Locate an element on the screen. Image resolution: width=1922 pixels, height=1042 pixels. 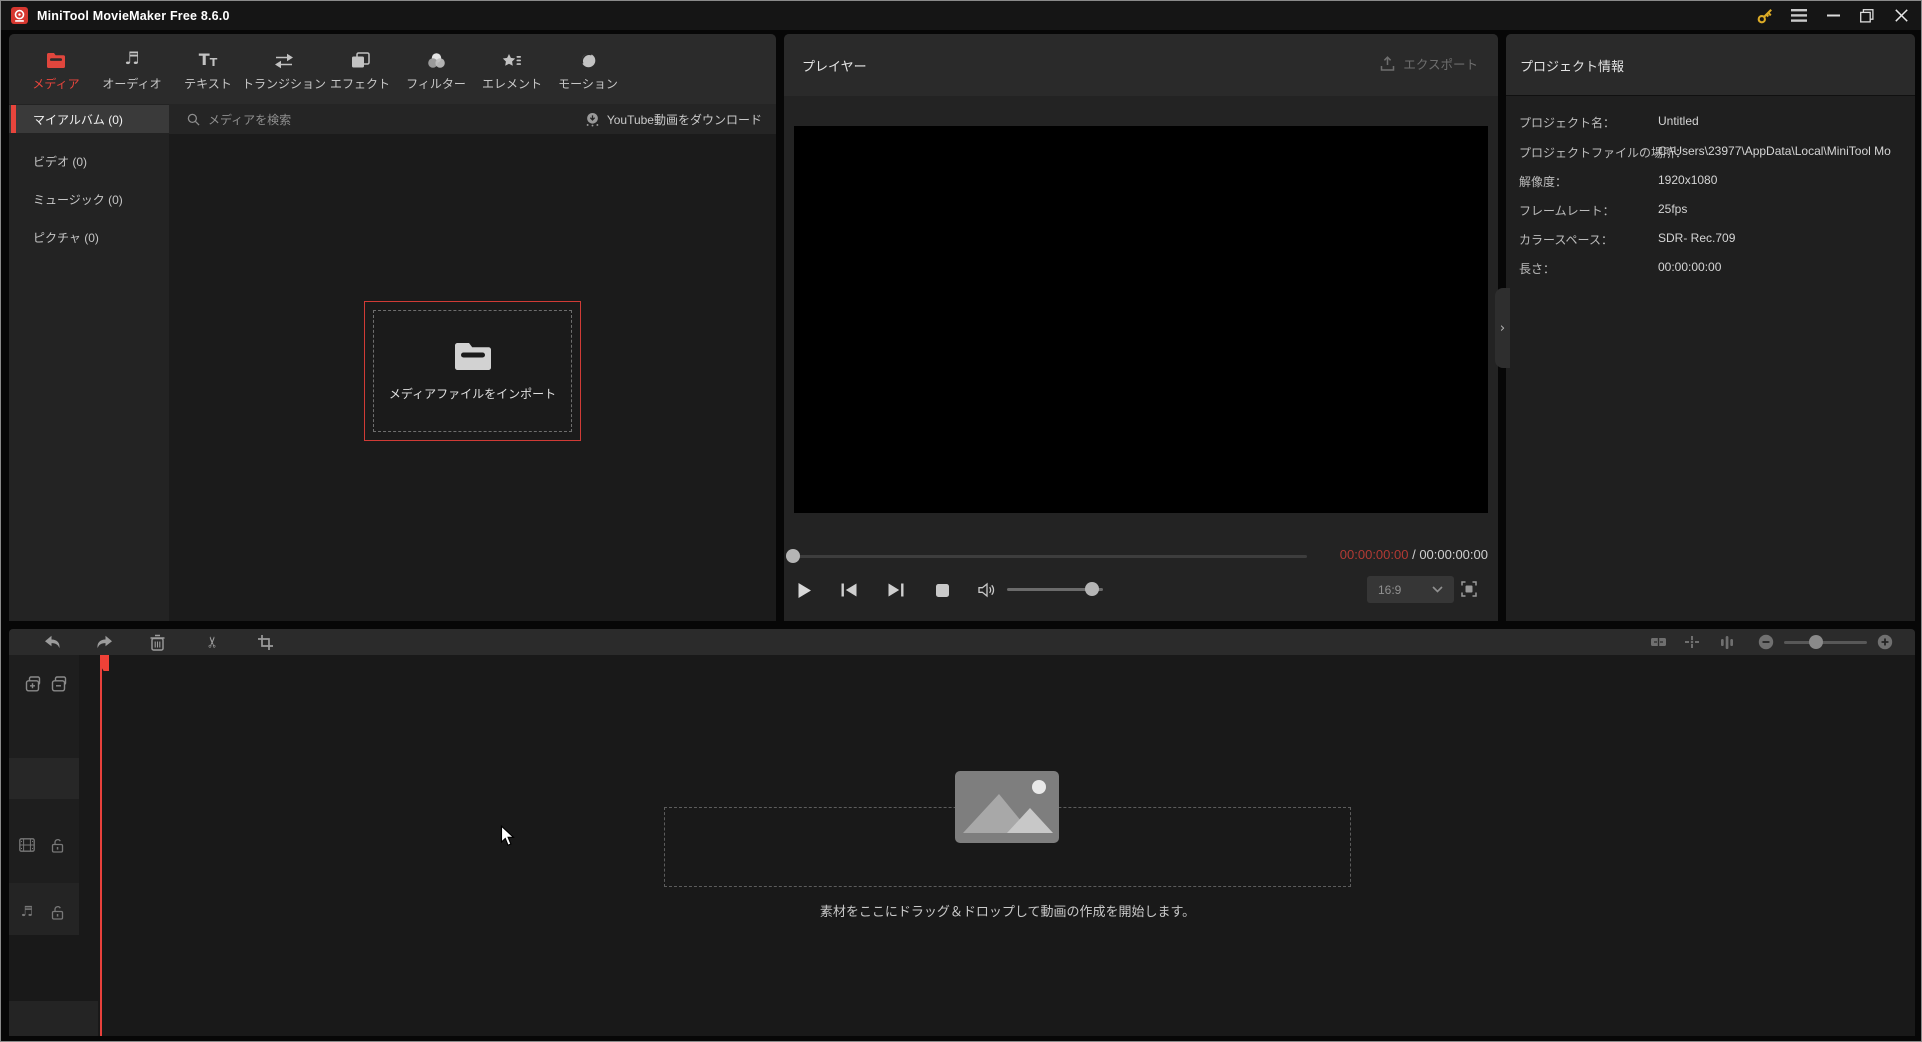
tab-label: モーション is located at coordinates (588, 83).